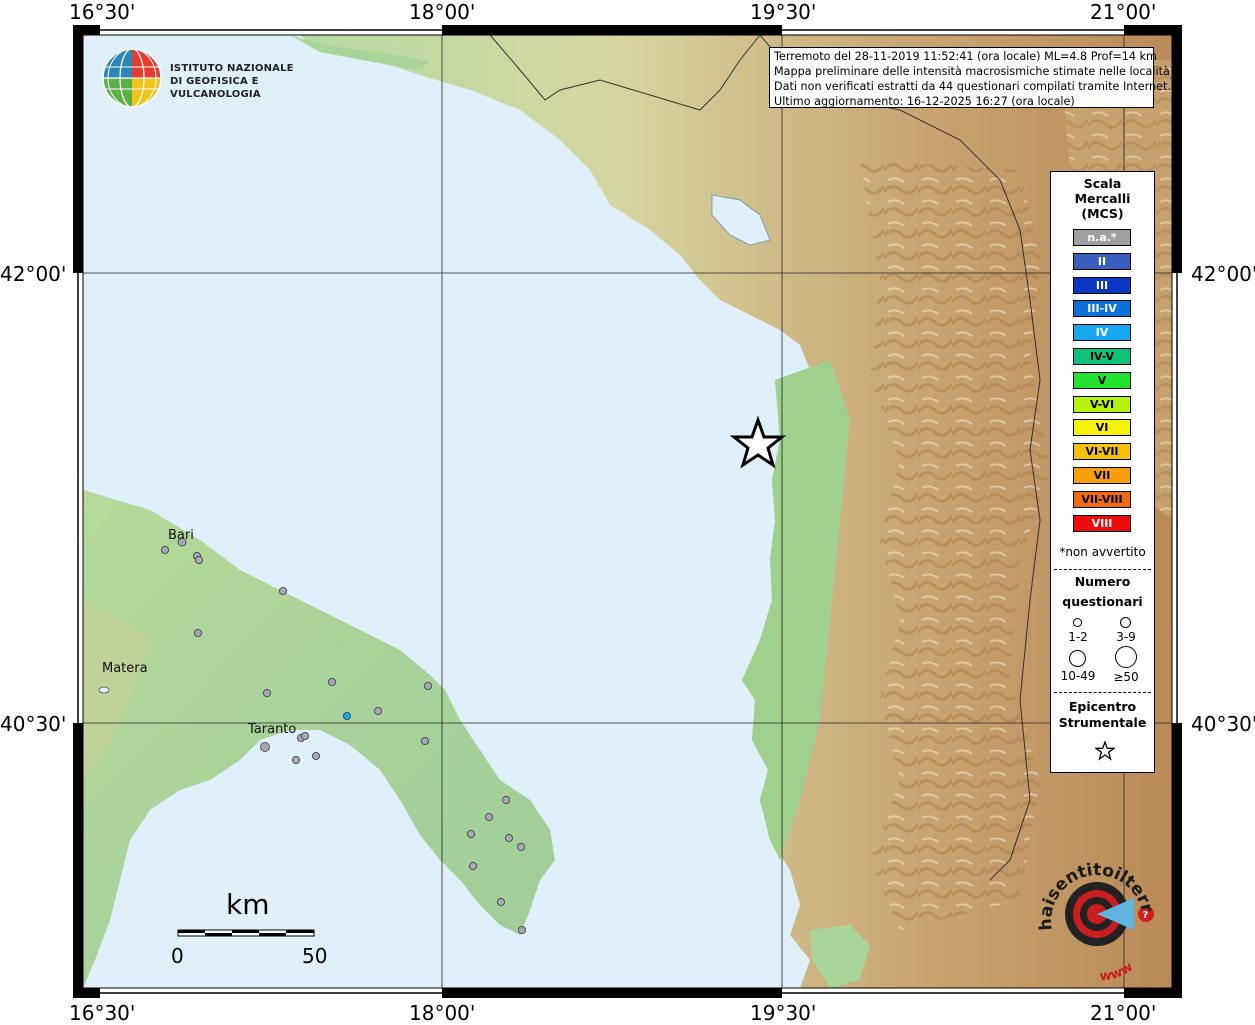 The image size is (1255, 1025). I want to click on count-circle-small, so click(1077, 622).